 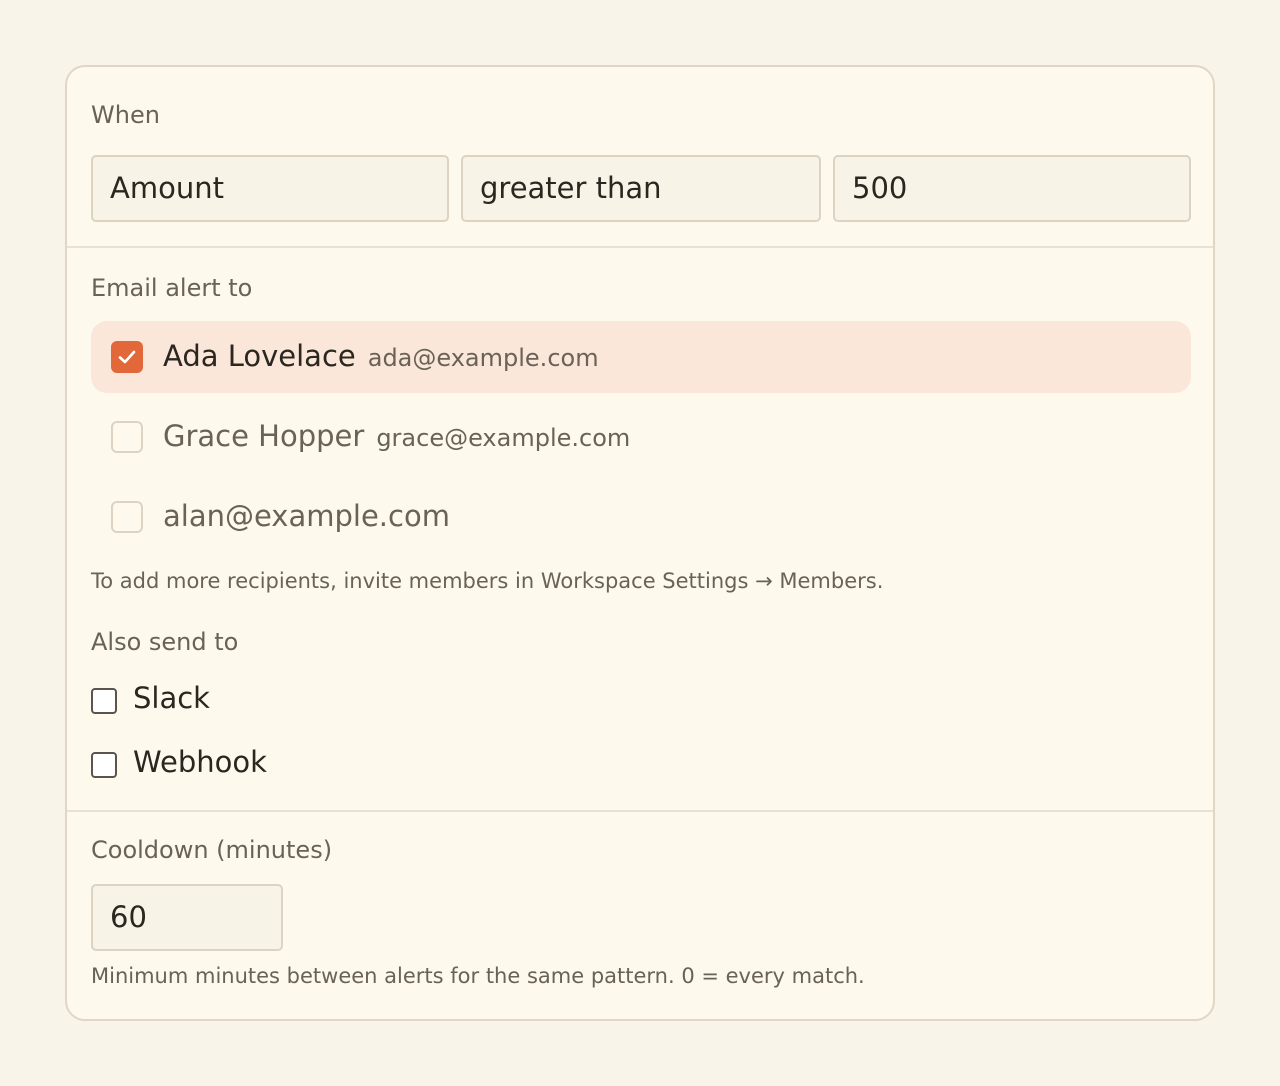 What do you see at coordinates (104, 701) in the screenshot?
I see `slack-checkbox` at bounding box center [104, 701].